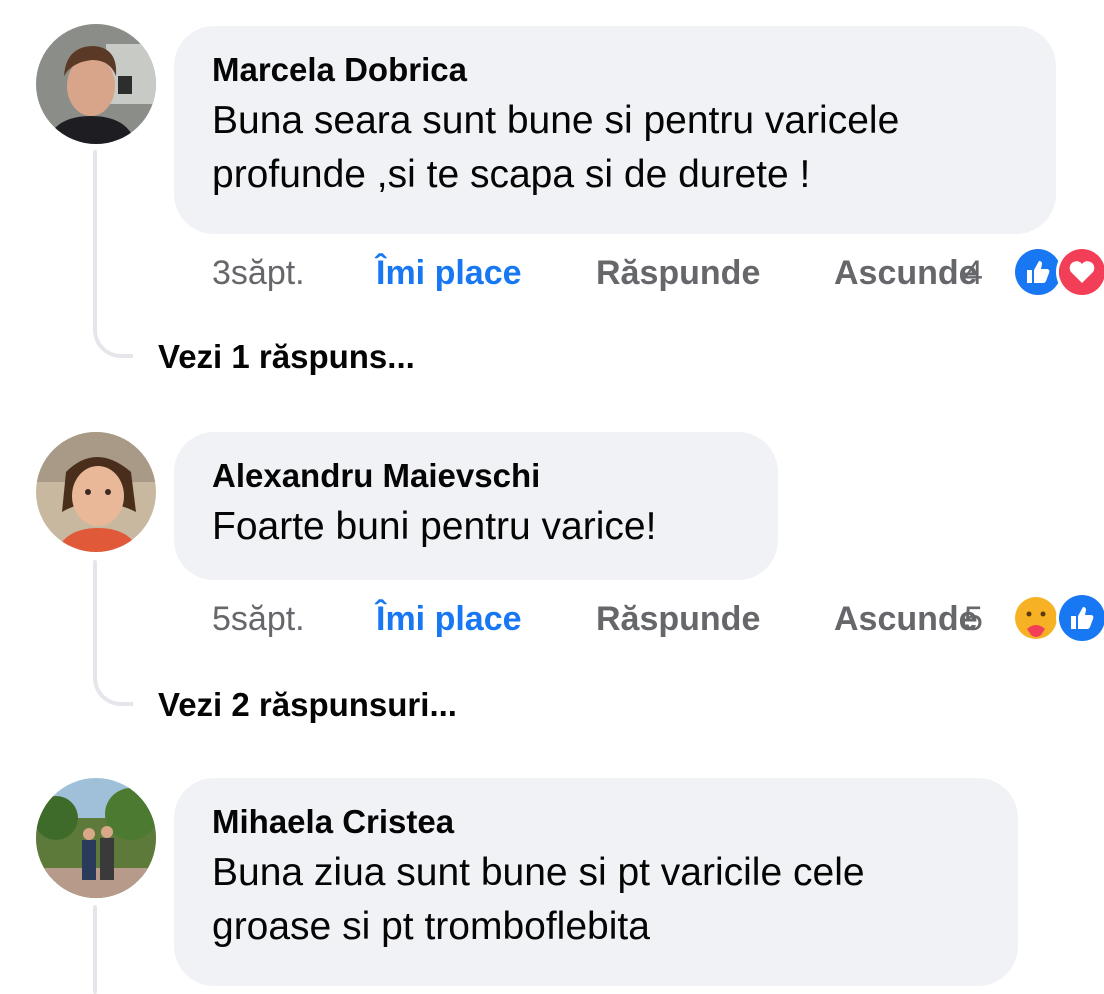  What do you see at coordinates (511, 174) in the screenshot?
I see `comment-text-line: profunde ,si te scapa si de durete !` at bounding box center [511, 174].